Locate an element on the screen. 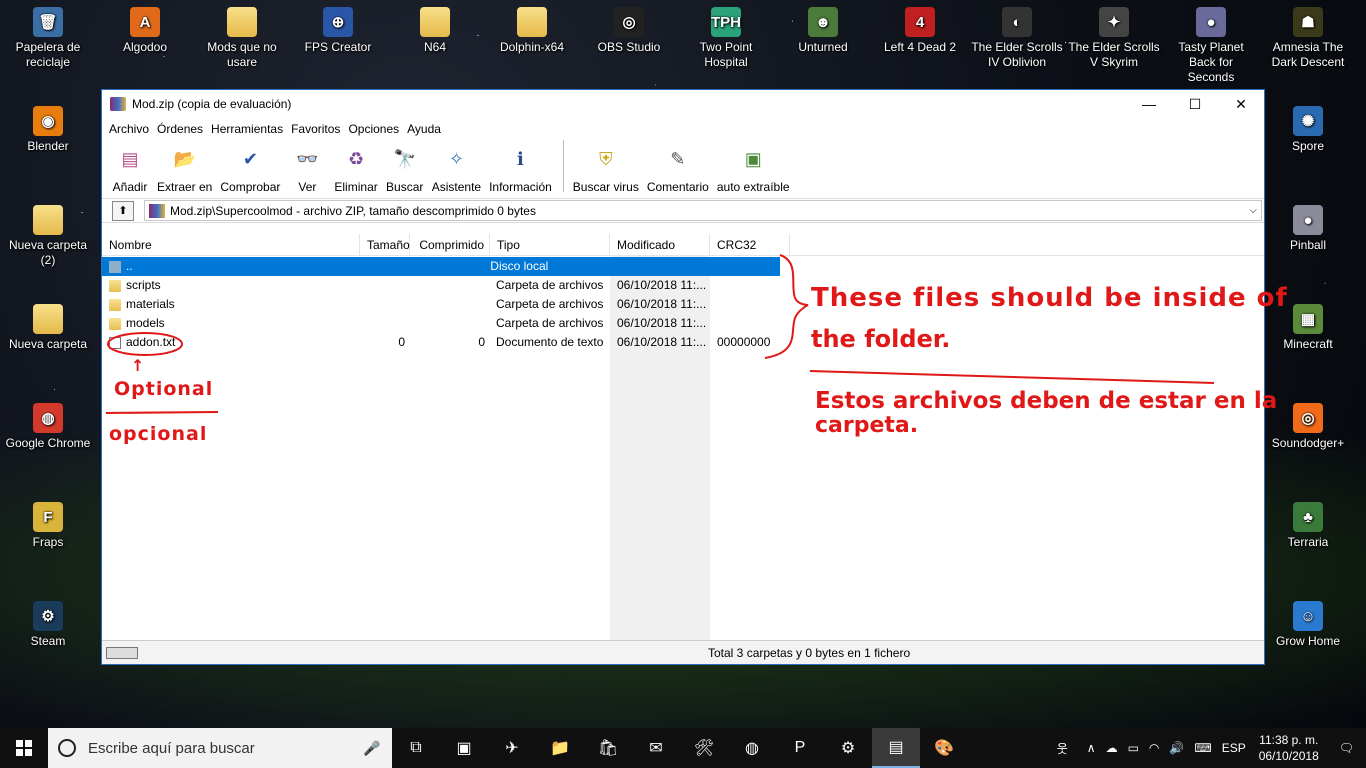 The image size is (1366, 768). network-icon: ▭ is located at coordinates (1133, 748).